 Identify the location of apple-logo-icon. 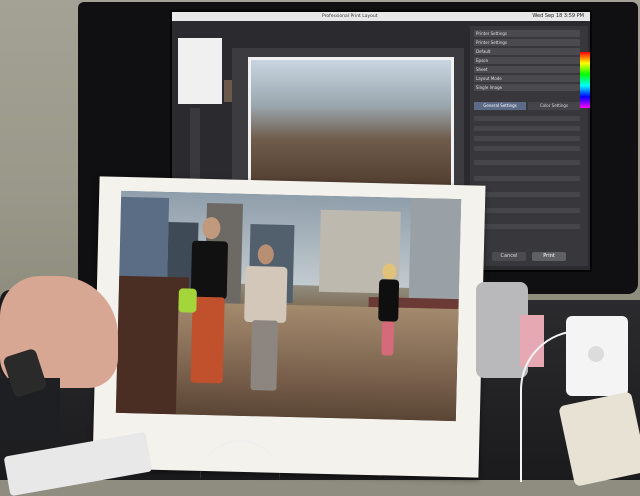
(596, 354).